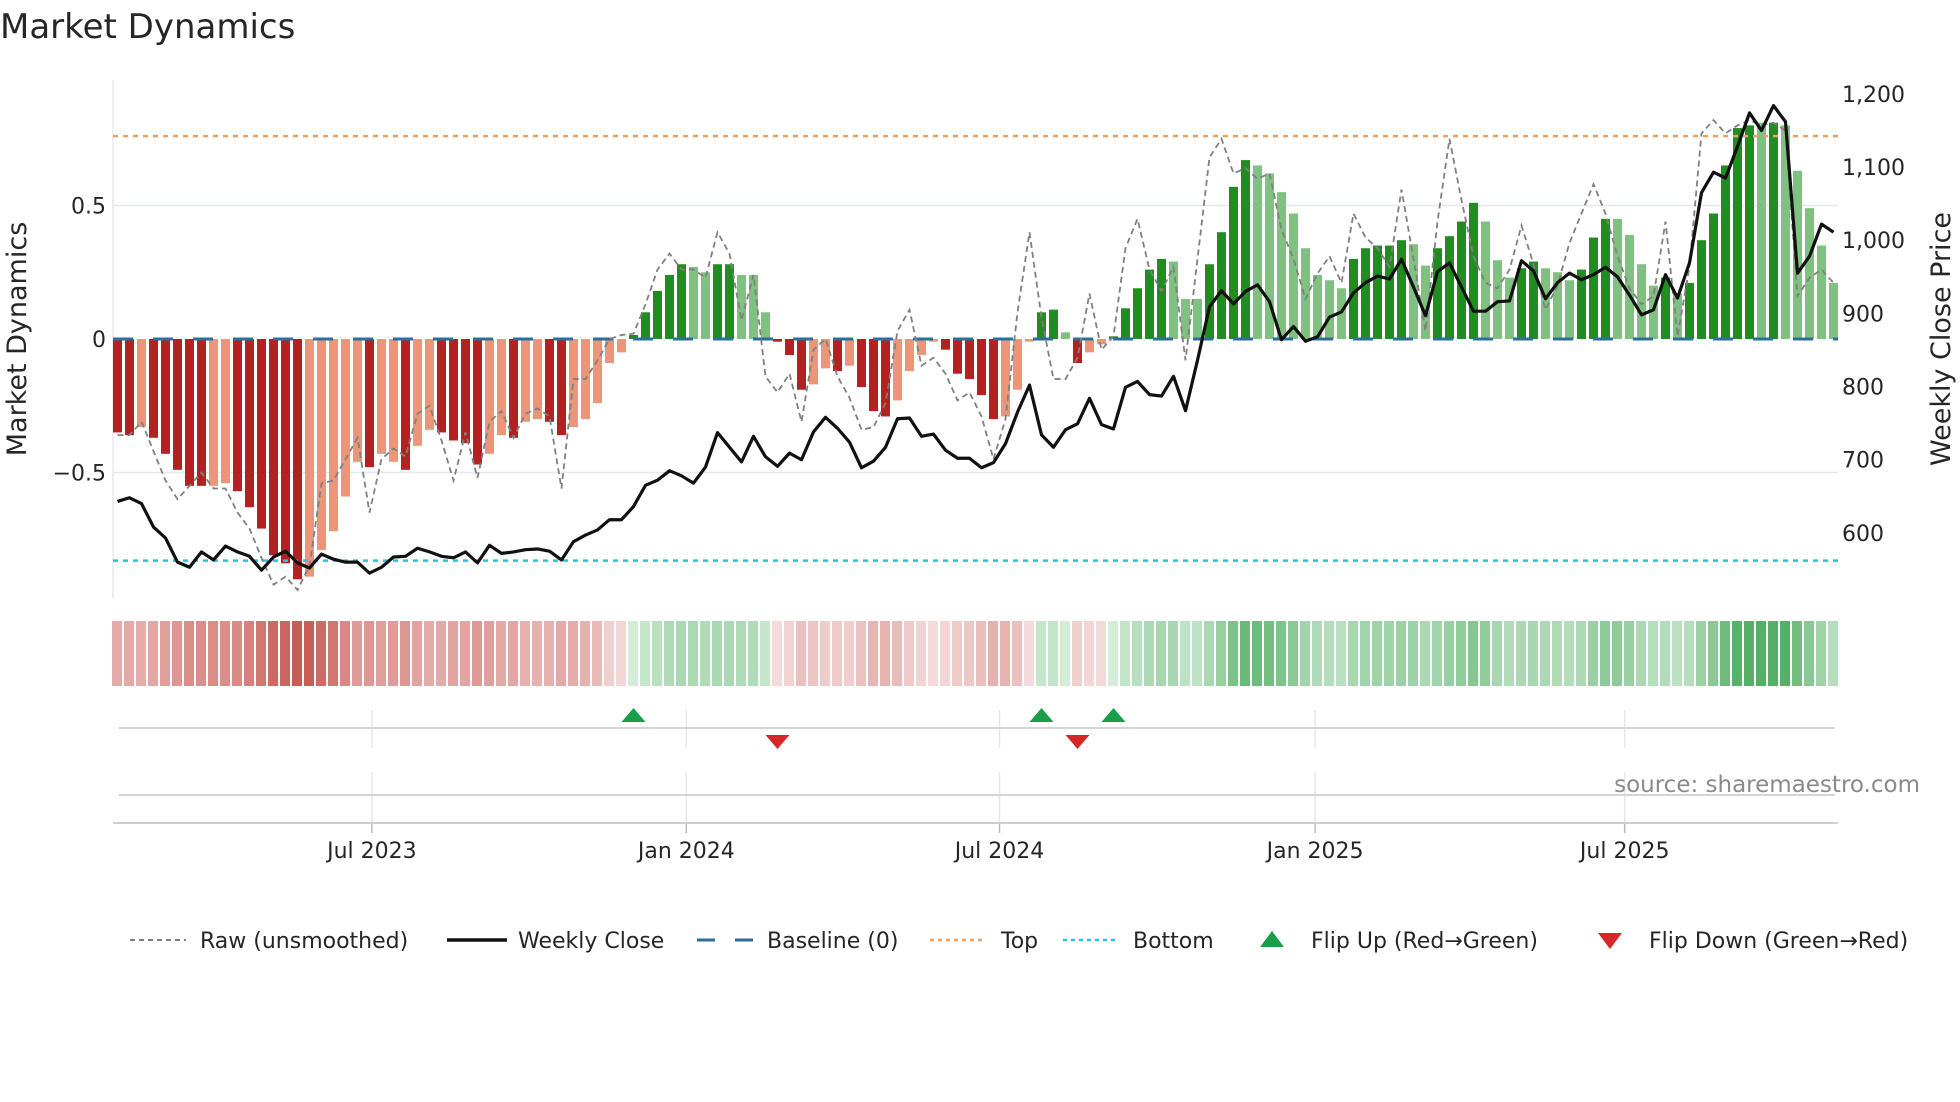 The width and height of the screenshot is (1960, 1102). Describe the element at coordinates (1424, 941) in the screenshot. I see `legend-label-flipup: Flip Up (Red→Green)` at that location.